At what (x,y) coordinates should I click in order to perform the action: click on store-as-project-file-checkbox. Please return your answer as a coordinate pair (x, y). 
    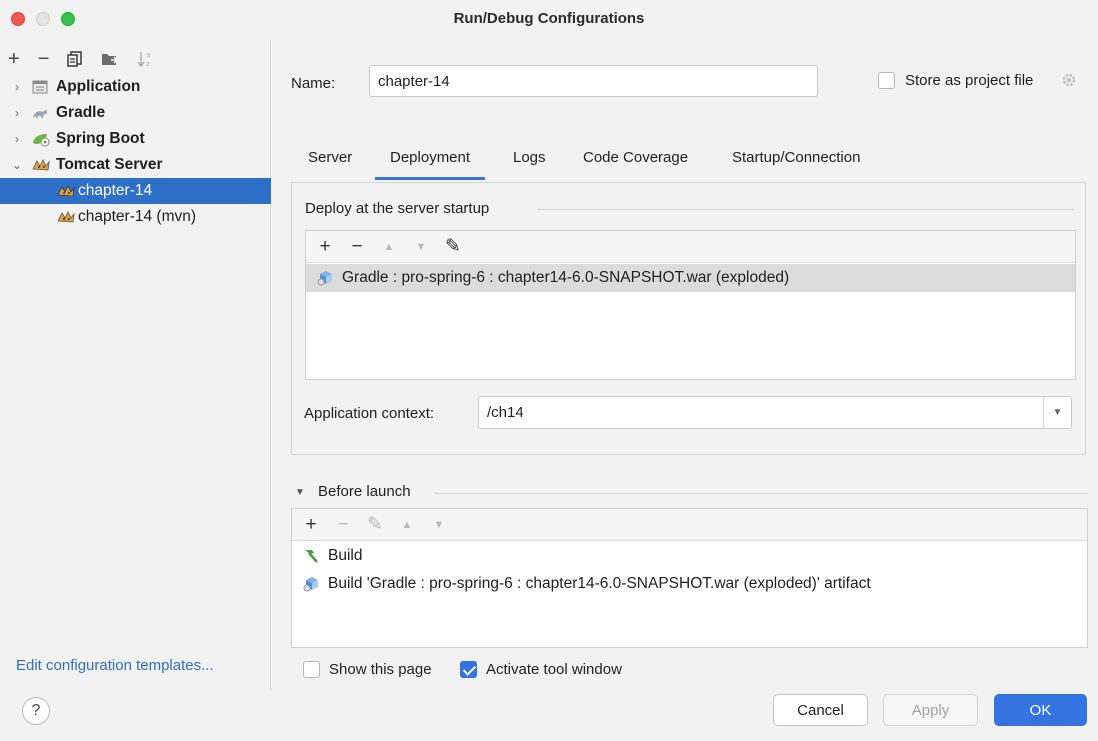
    Looking at the image, I should click on (886, 80).